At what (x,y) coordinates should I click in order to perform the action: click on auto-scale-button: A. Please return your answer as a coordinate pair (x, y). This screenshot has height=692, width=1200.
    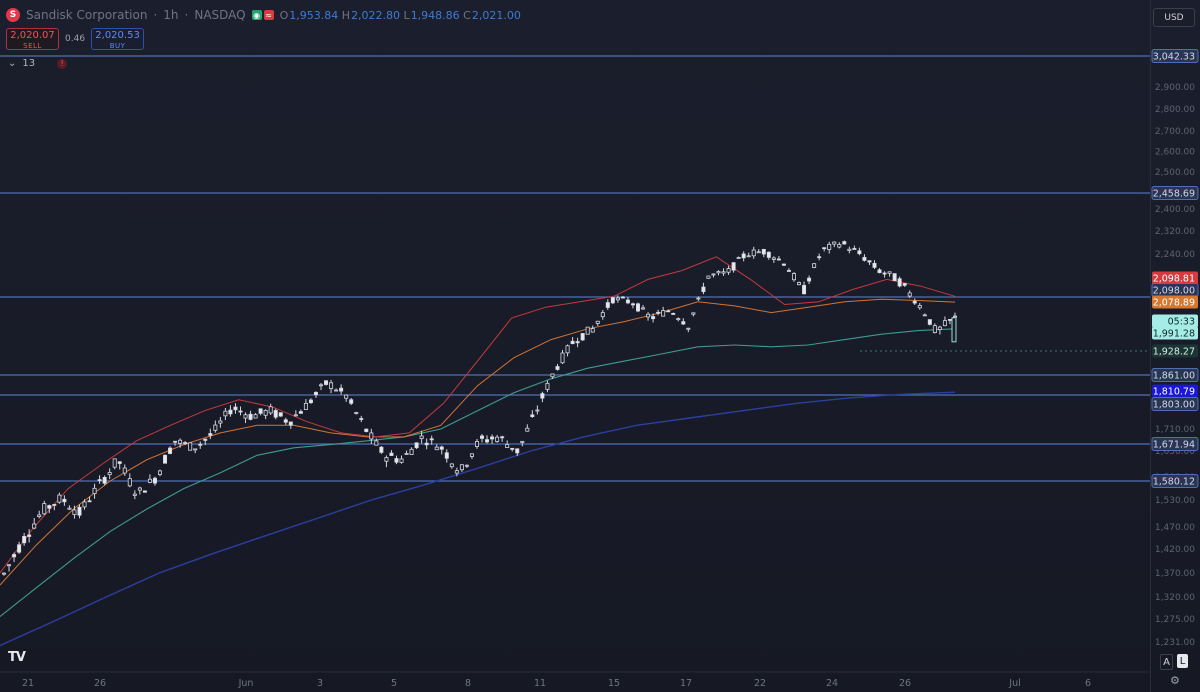
    Looking at the image, I should click on (1166, 662).